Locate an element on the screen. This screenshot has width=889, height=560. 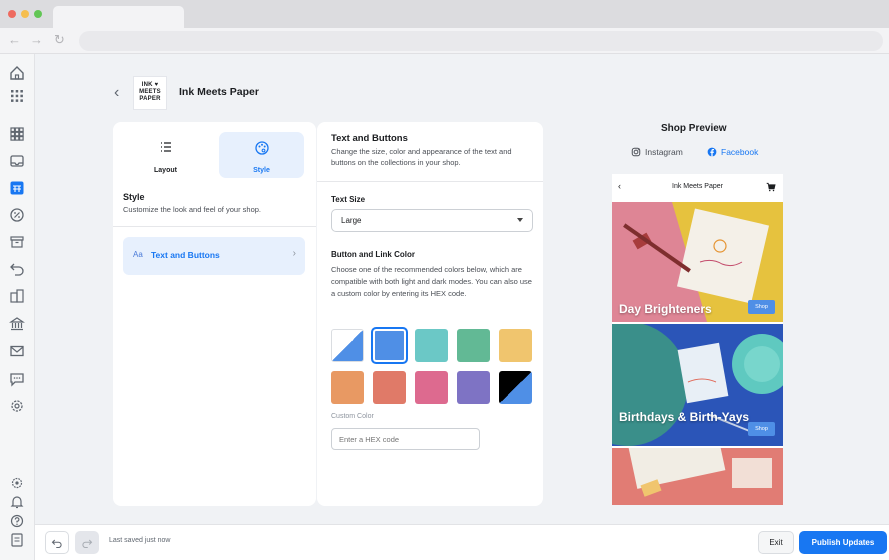
phone-shop-title: Ink Meets Paper is located at coordinates (697, 186).